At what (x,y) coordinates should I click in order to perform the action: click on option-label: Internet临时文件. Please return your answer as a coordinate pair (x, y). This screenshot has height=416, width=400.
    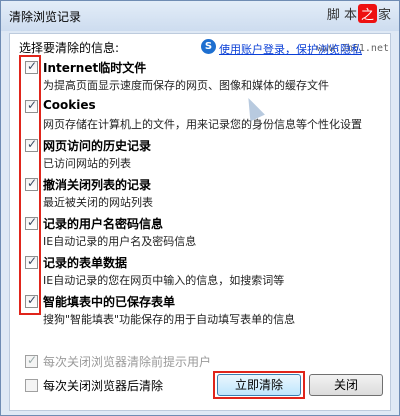
    Looking at the image, I should click on (95, 68).